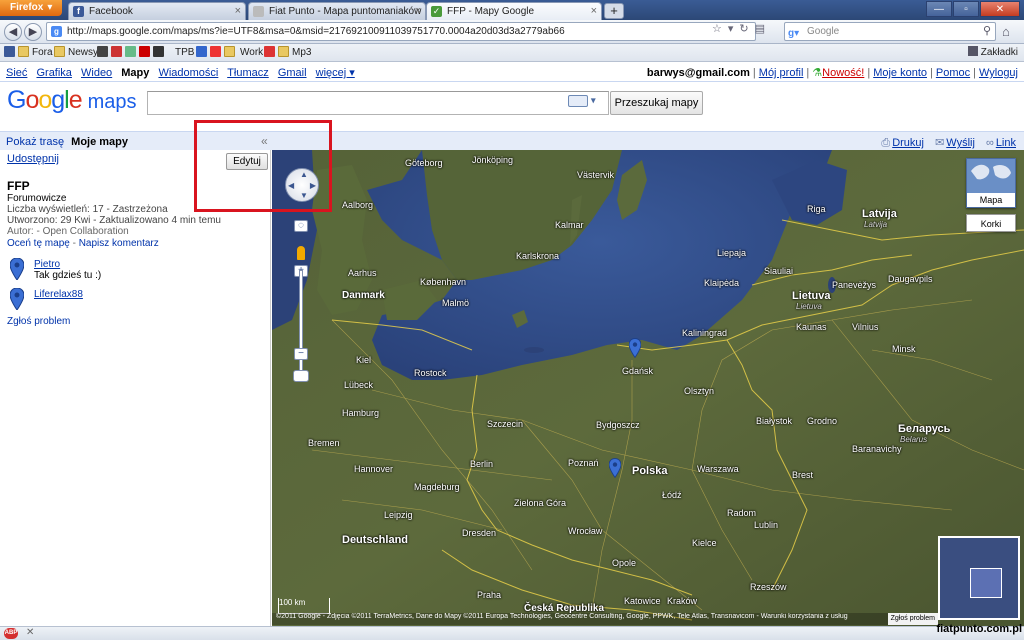 The width and height of the screenshot is (1024, 640). What do you see at coordinates (760, 28) in the screenshot?
I see `rss-icon: ▤` at bounding box center [760, 28].